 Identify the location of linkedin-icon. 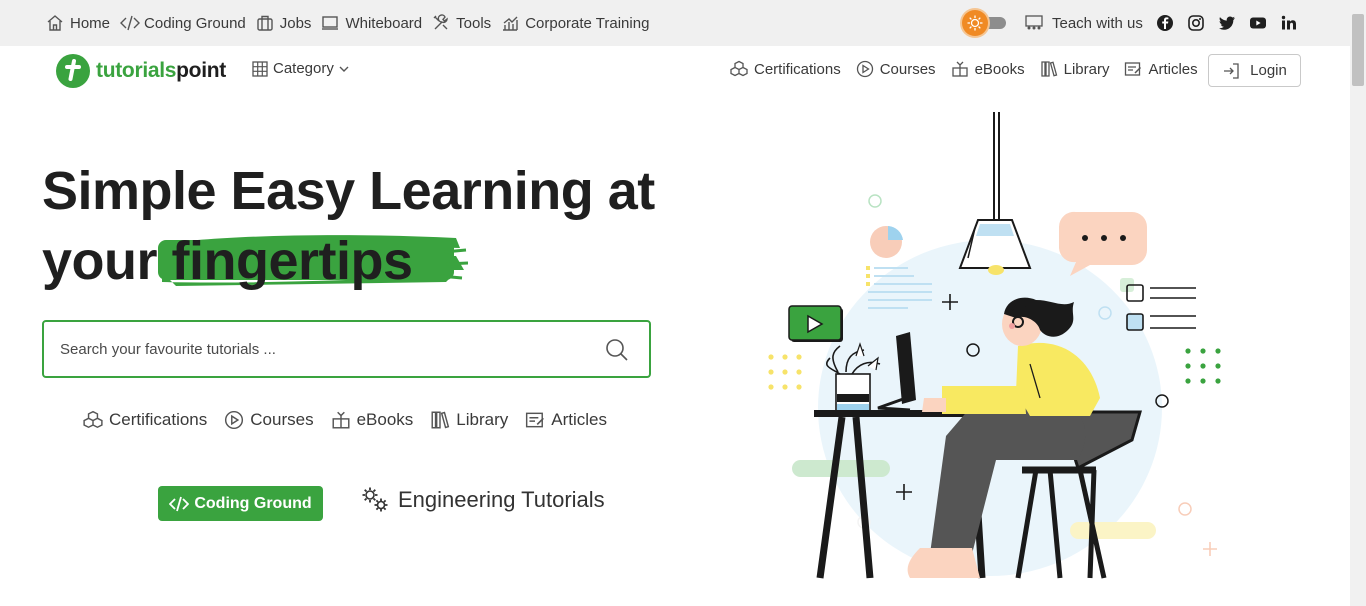
(1289, 23).